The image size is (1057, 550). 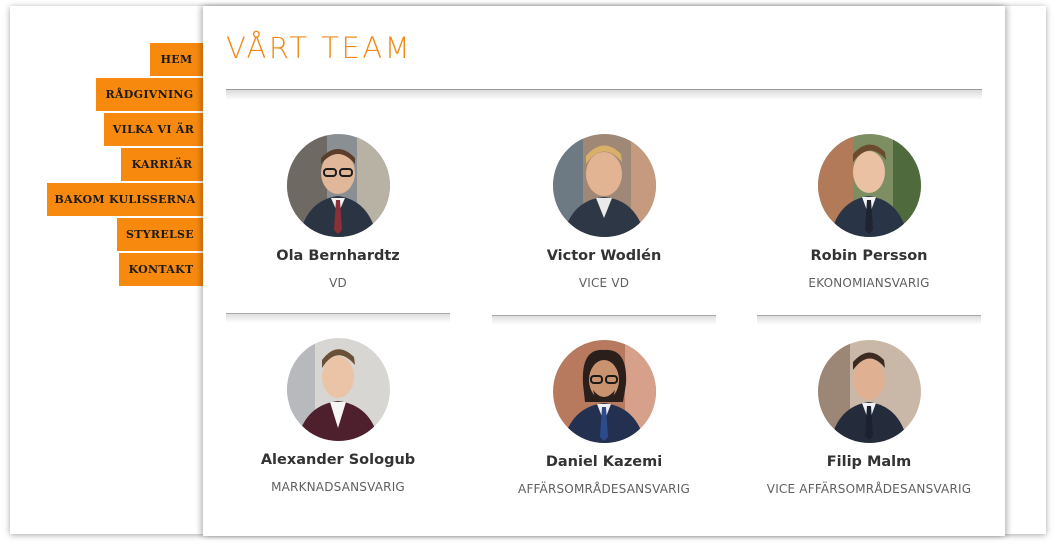 I want to click on team-member-card: Ola Bernhardtz VD, so click(x=338, y=212).